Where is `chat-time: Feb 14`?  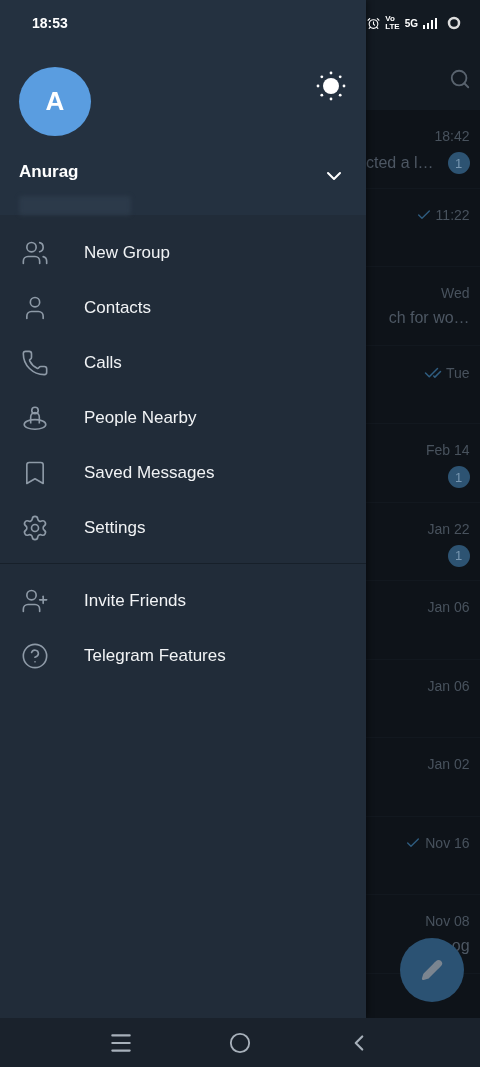
chat-time: Feb 14 is located at coordinates (448, 450).